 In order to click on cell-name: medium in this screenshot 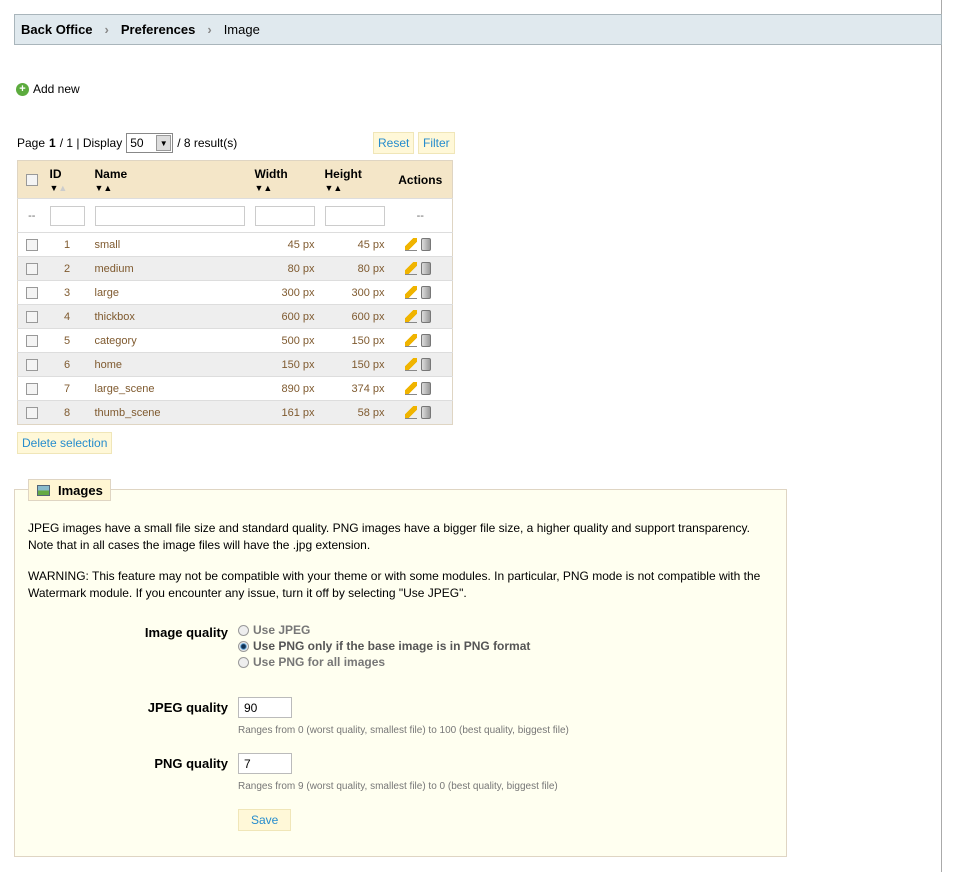, I will do `click(168, 268)`.